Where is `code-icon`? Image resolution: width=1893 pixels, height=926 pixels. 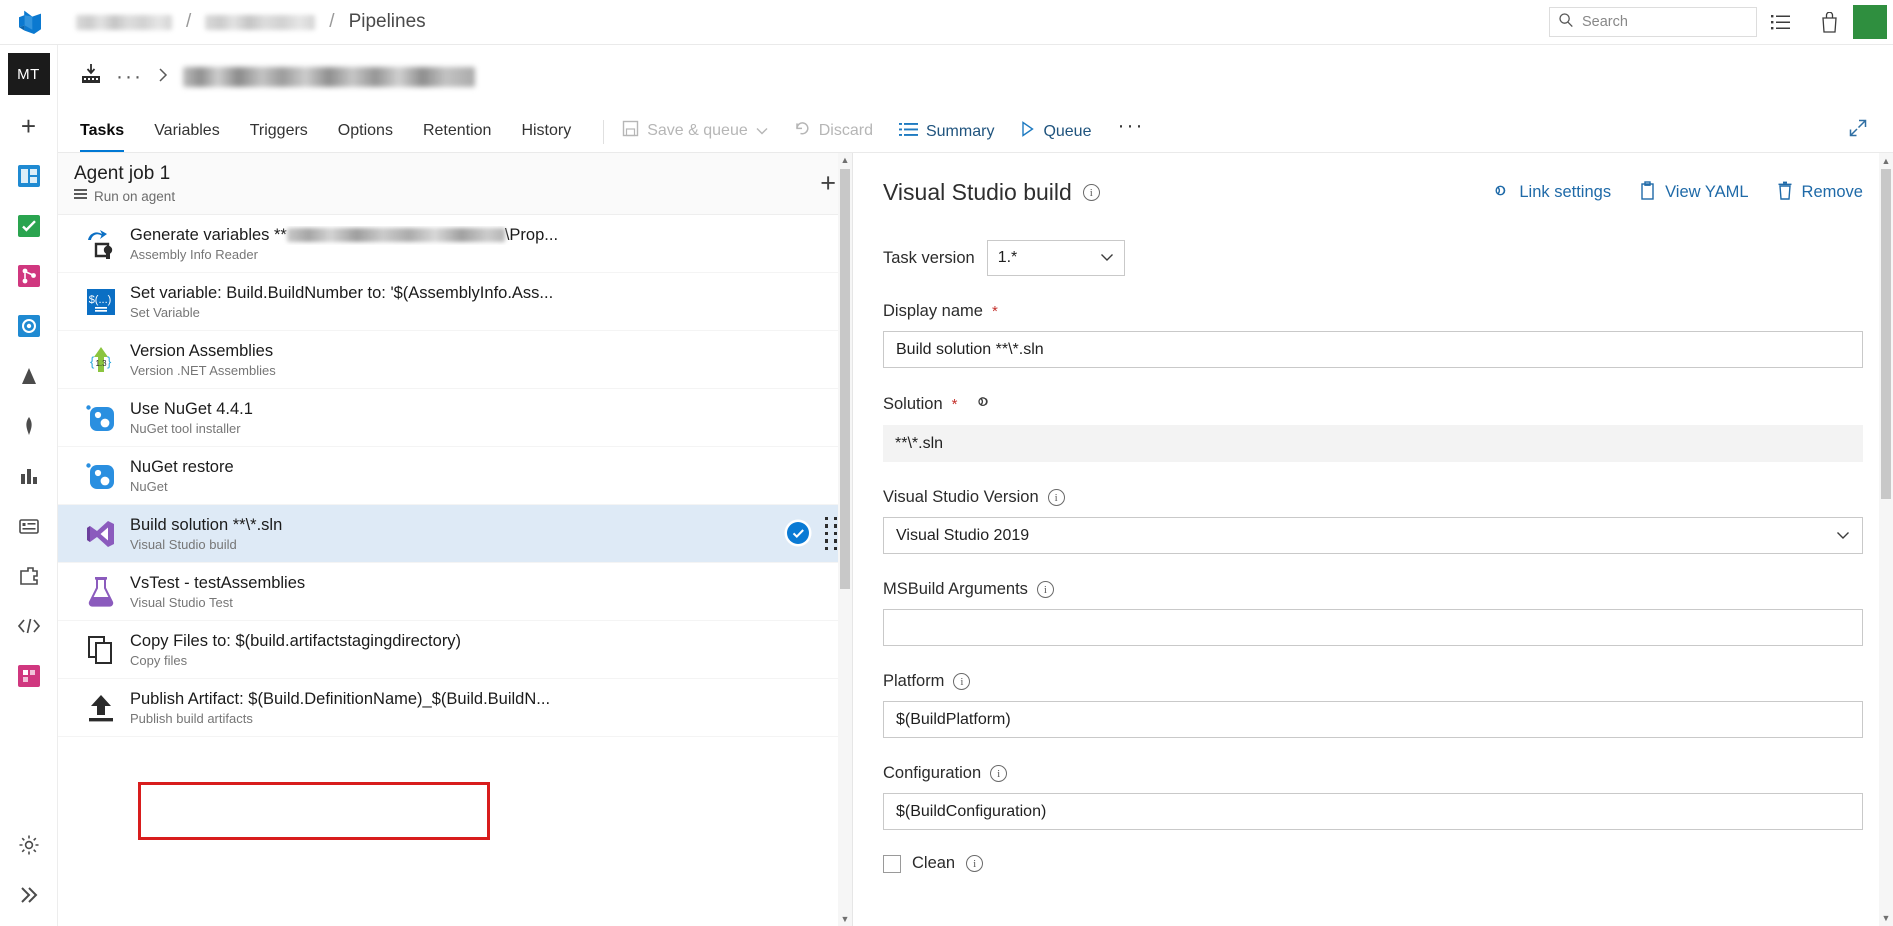
code-icon is located at coordinates (29, 626).